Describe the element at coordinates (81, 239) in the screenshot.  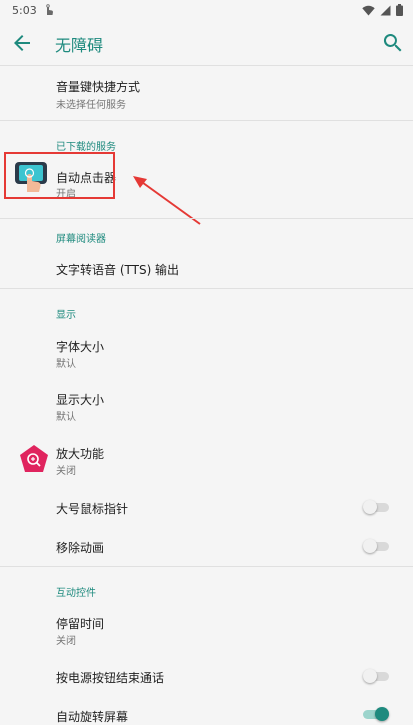
I see `section-header-screen-reader: 屏幕阅读器` at that location.